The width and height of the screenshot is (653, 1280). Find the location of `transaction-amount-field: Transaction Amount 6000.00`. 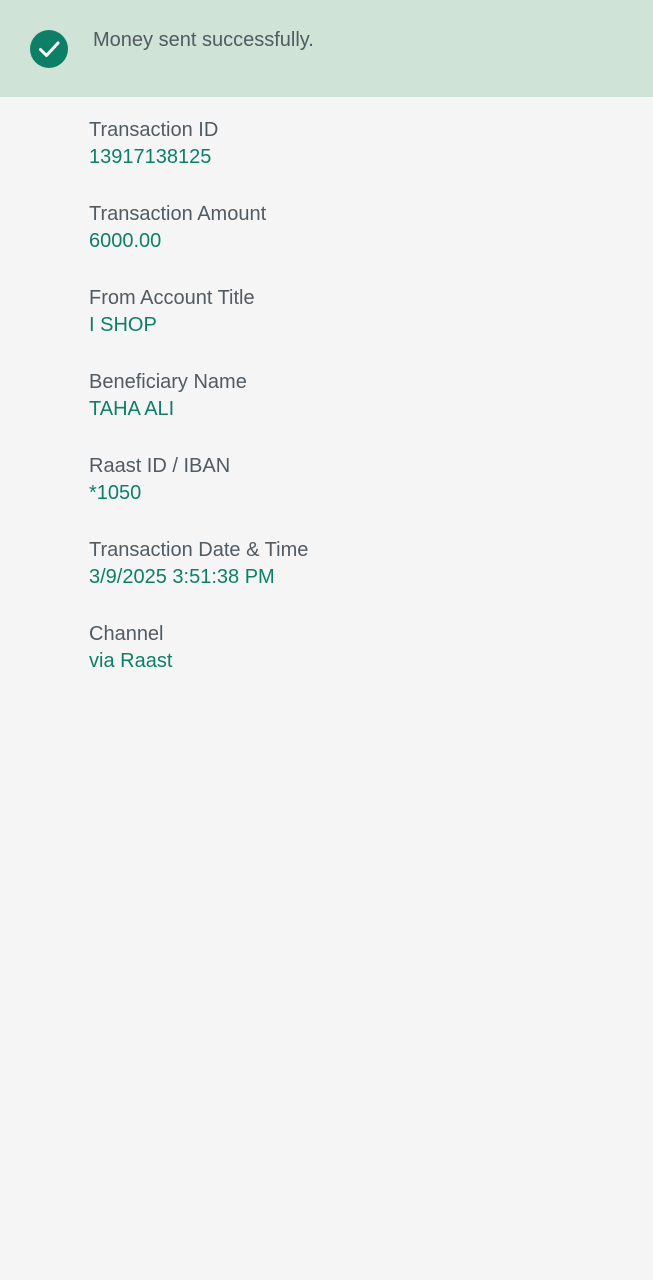

transaction-amount-field: Transaction Amount 6000.00 is located at coordinates (349, 243).